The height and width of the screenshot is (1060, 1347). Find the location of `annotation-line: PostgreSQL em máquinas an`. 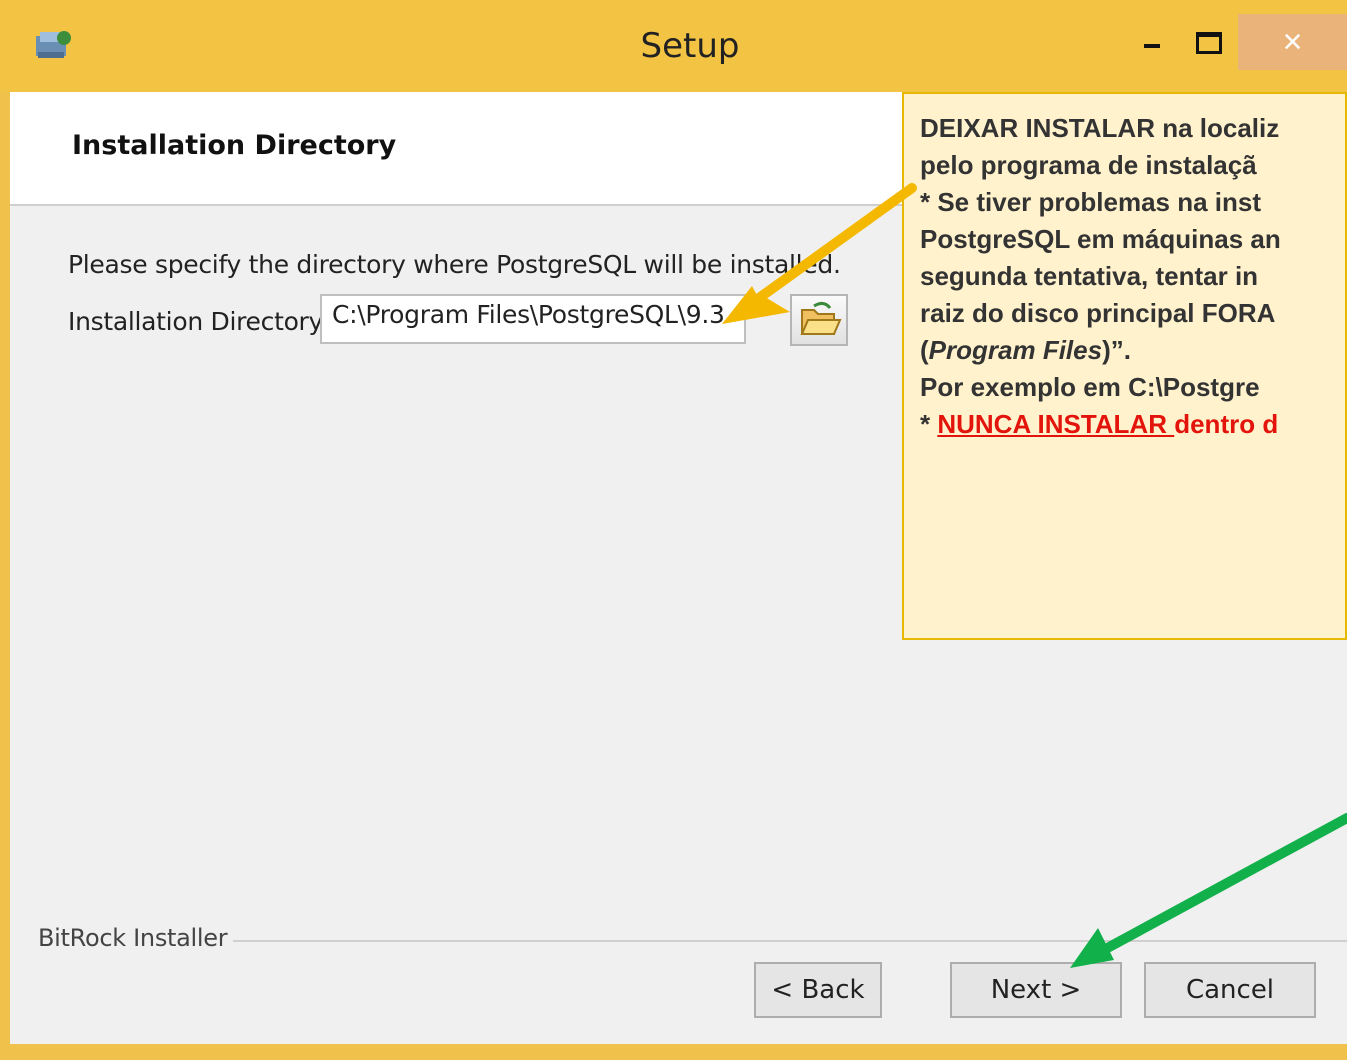

annotation-line: PostgreSQL em máquinas an is located at coordinates (1100, 239).